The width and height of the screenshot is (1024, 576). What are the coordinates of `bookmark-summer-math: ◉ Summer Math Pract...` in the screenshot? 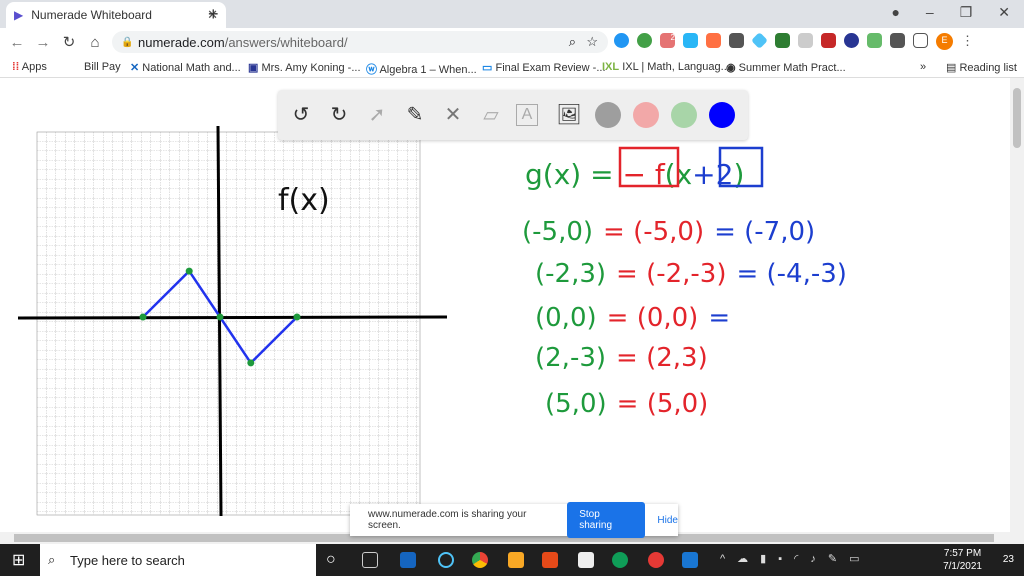 It's located at (786, 67).